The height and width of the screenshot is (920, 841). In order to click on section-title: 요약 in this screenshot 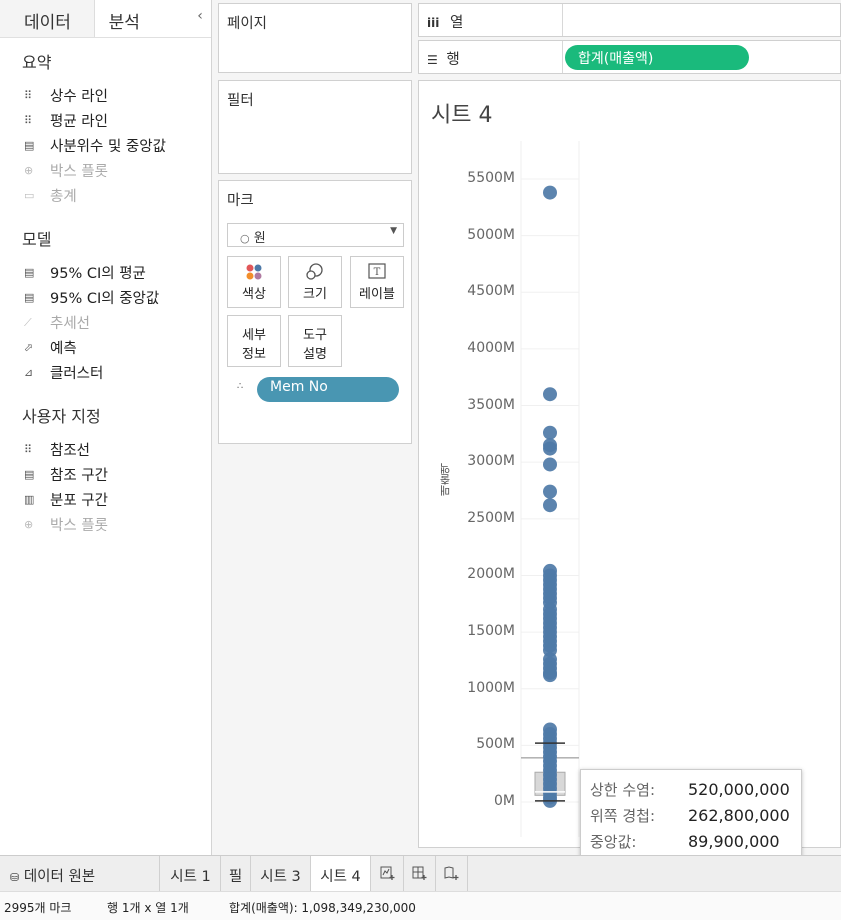, I will do `click(37, 62)`.